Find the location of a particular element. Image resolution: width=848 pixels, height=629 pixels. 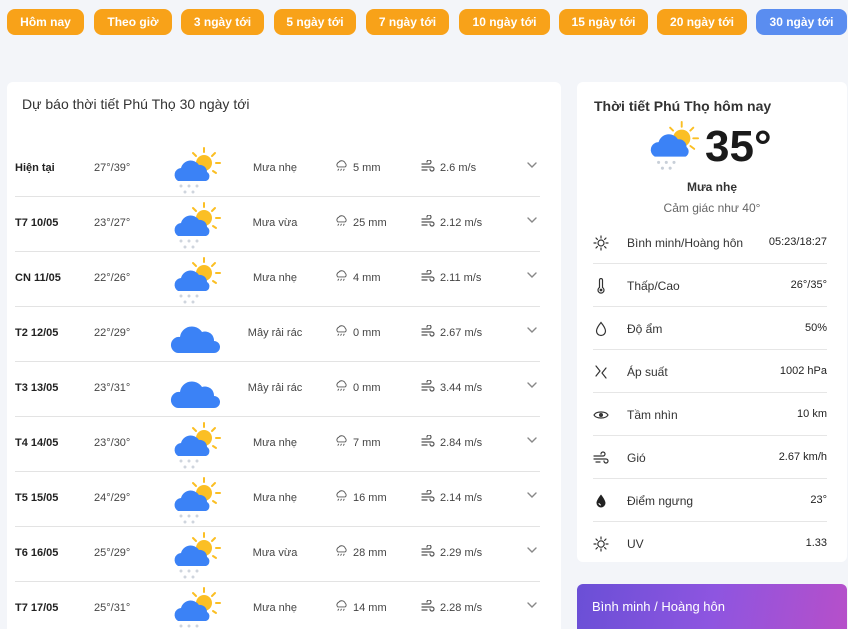

cloud-icon is located at coordinates (196, 390).